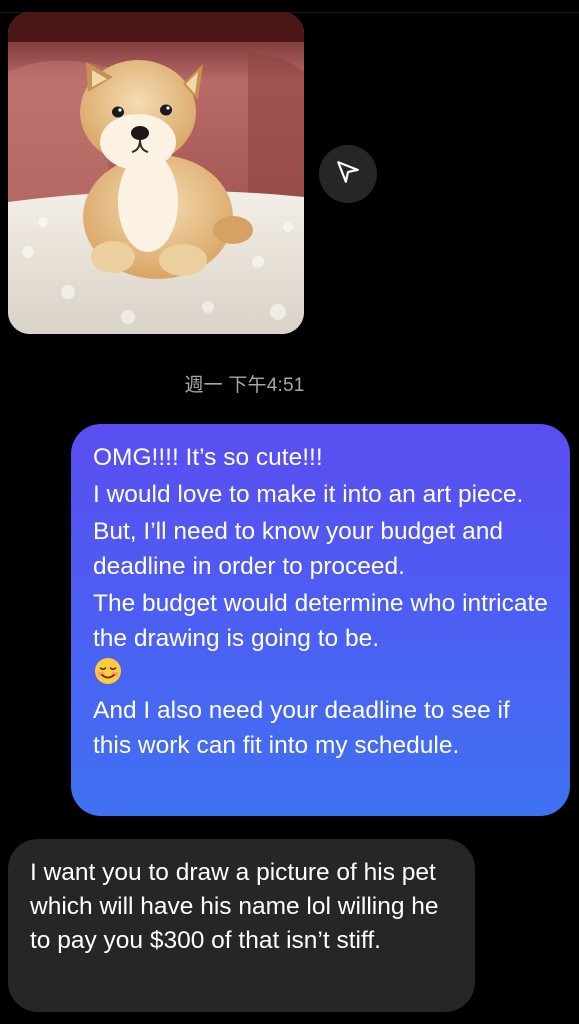  I want to click on smiling-face-with-blush-emoji, so click(108, 671).